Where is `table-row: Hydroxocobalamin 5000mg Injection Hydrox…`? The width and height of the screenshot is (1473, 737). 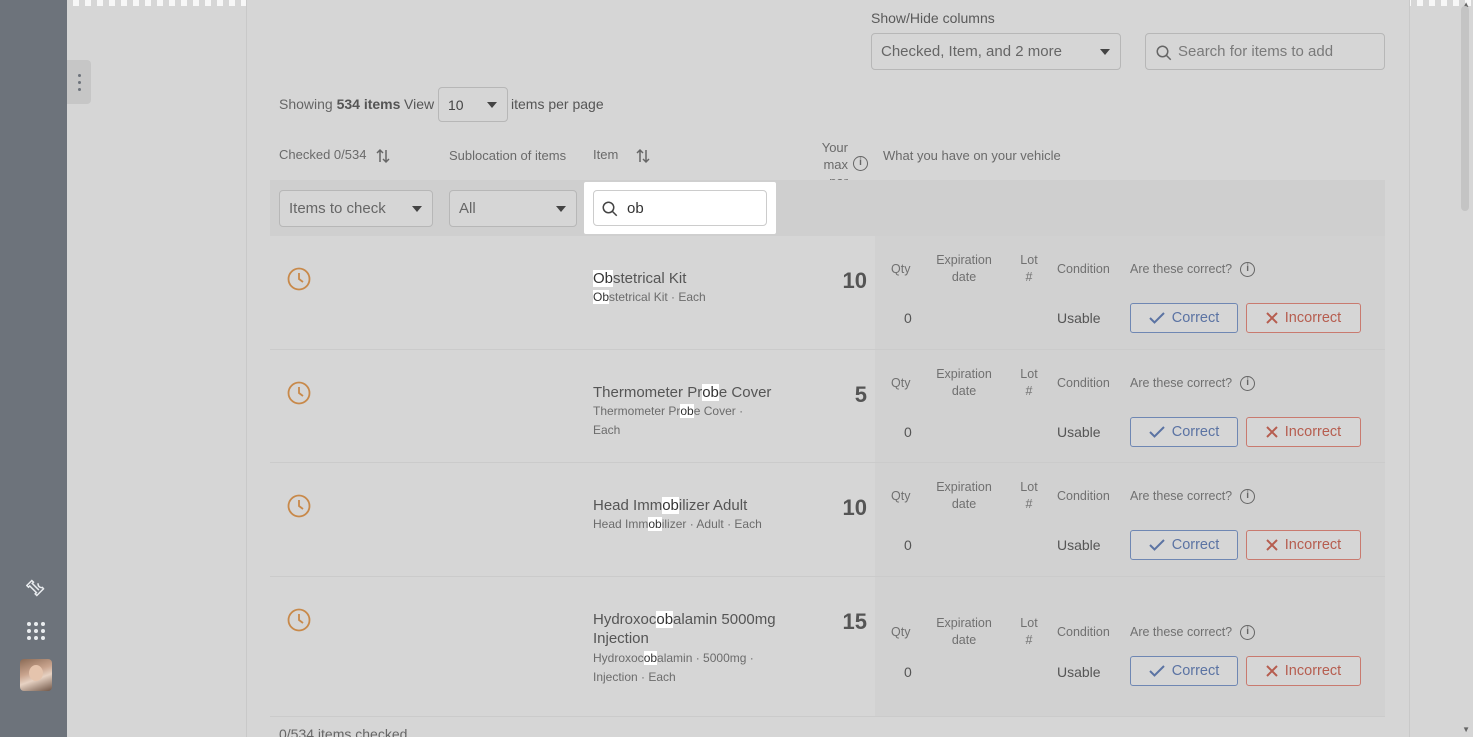 table-row: Hydroxocobalamin 5000mg Injection Hydrox… is located at coordinates (827, 647).